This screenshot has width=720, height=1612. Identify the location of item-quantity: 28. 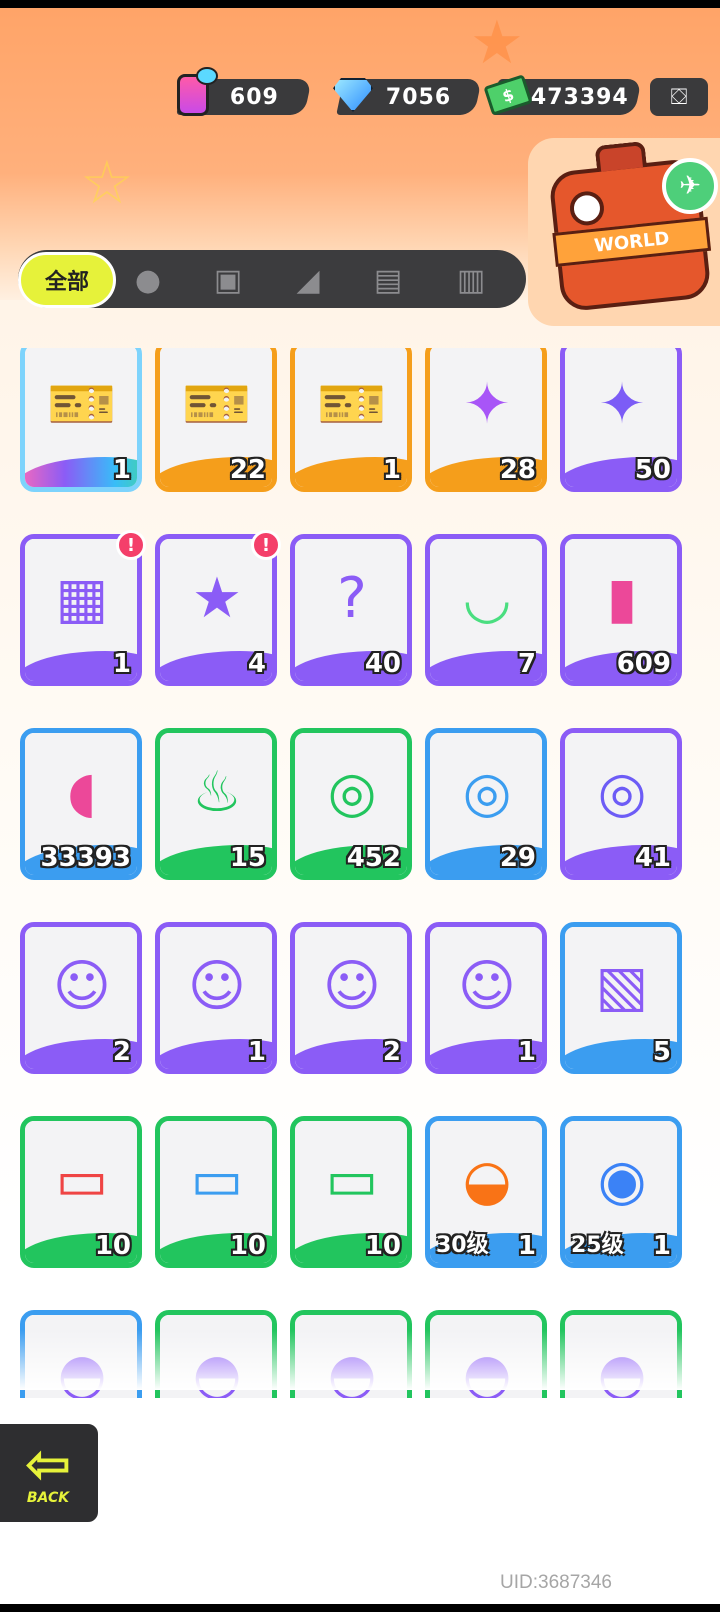
(517, 470).